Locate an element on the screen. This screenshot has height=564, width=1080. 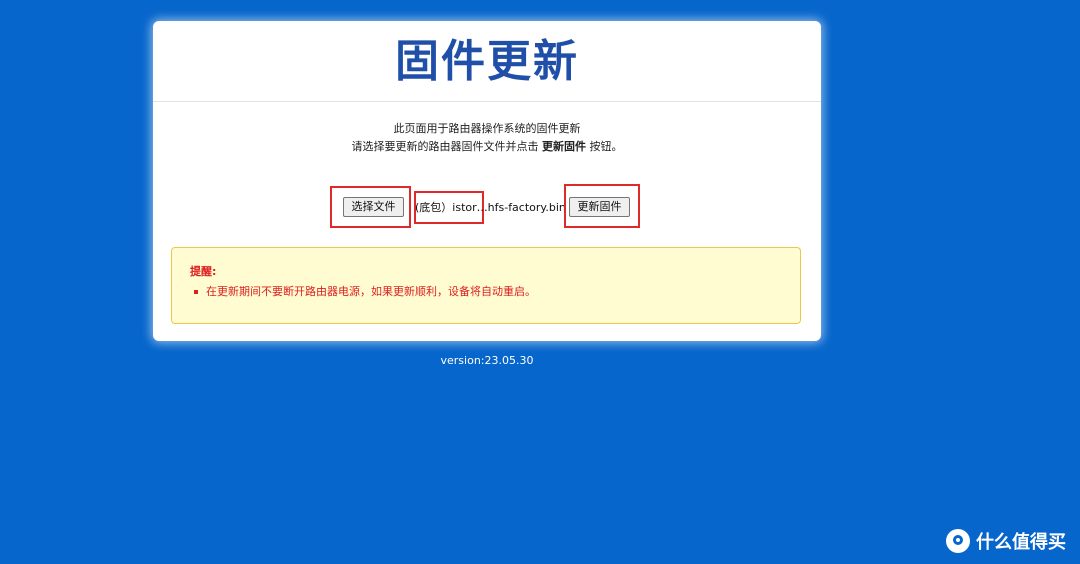
version-label: version:23.05.30 is located at coordinates (487, 360).